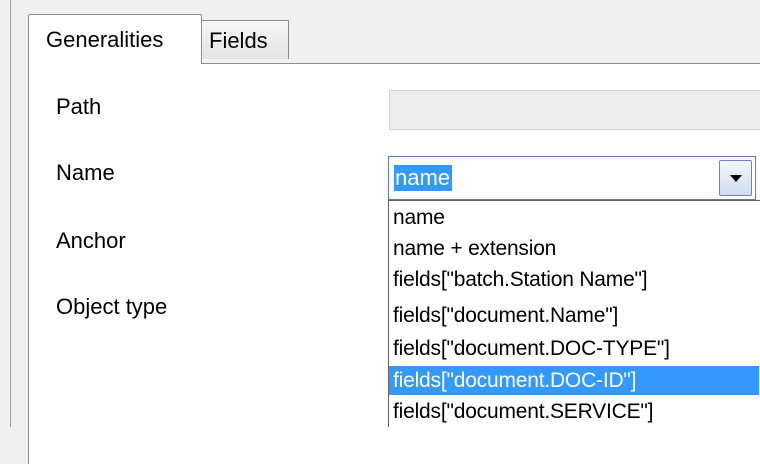 Image resolution: width=760 pixels, height=464 pixels. Describe the element at coordinates (79, 106) in the screenshot. I see `path-label: Path` at that location.